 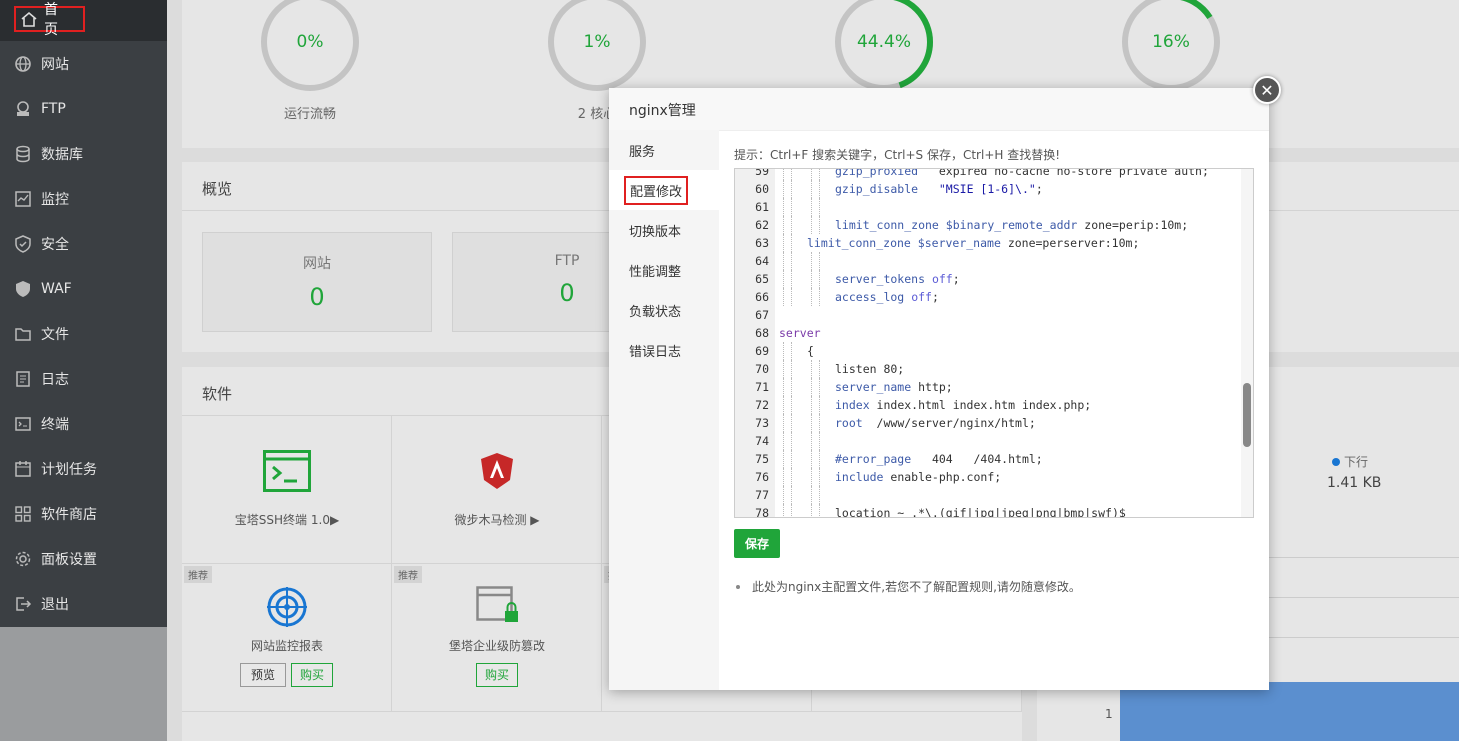 I want to click on code-text: gzip_disable "MSIE [1-6]\.";, so click(x=939, y=189).